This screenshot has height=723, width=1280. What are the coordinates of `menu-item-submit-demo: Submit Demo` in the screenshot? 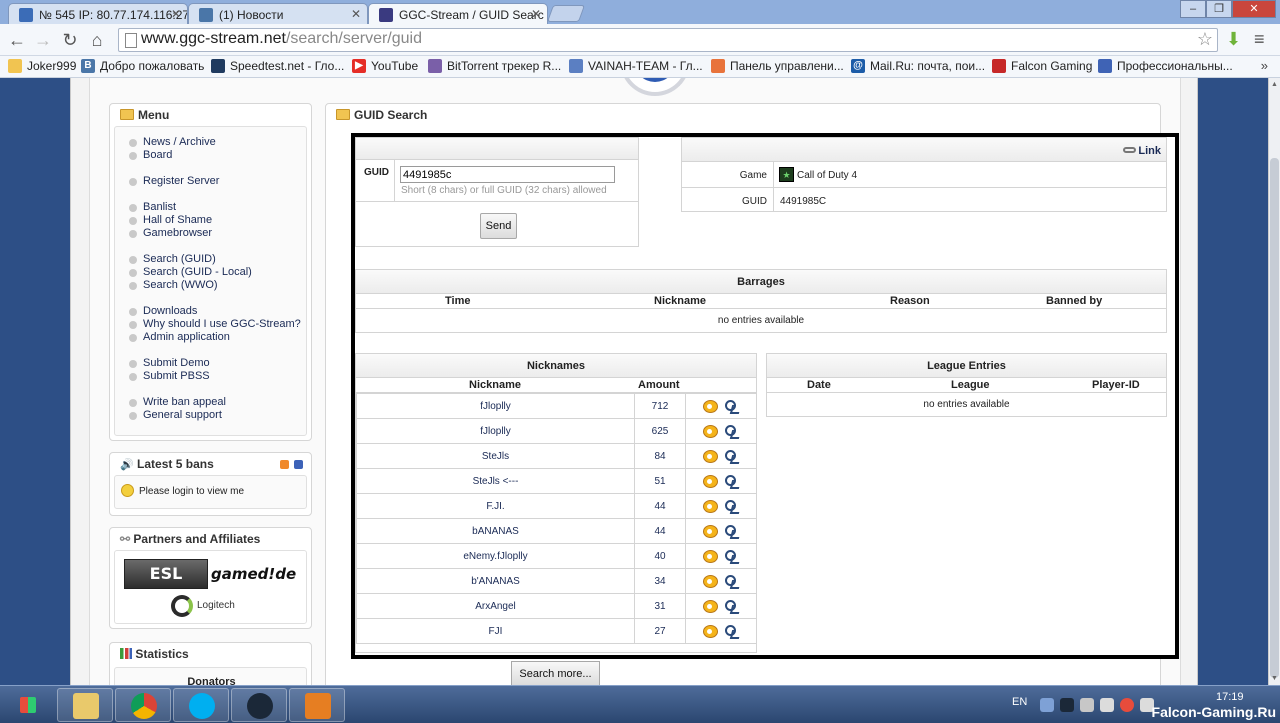 It's located at (169, 363).